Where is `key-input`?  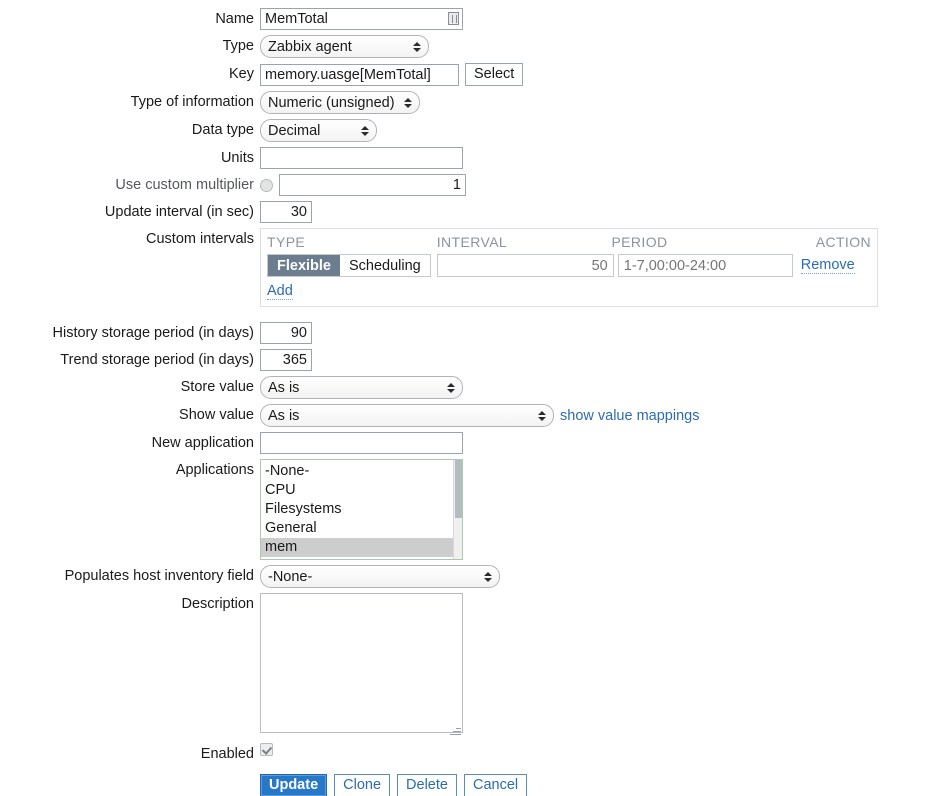 key-input is located at coordinates (359, 74).